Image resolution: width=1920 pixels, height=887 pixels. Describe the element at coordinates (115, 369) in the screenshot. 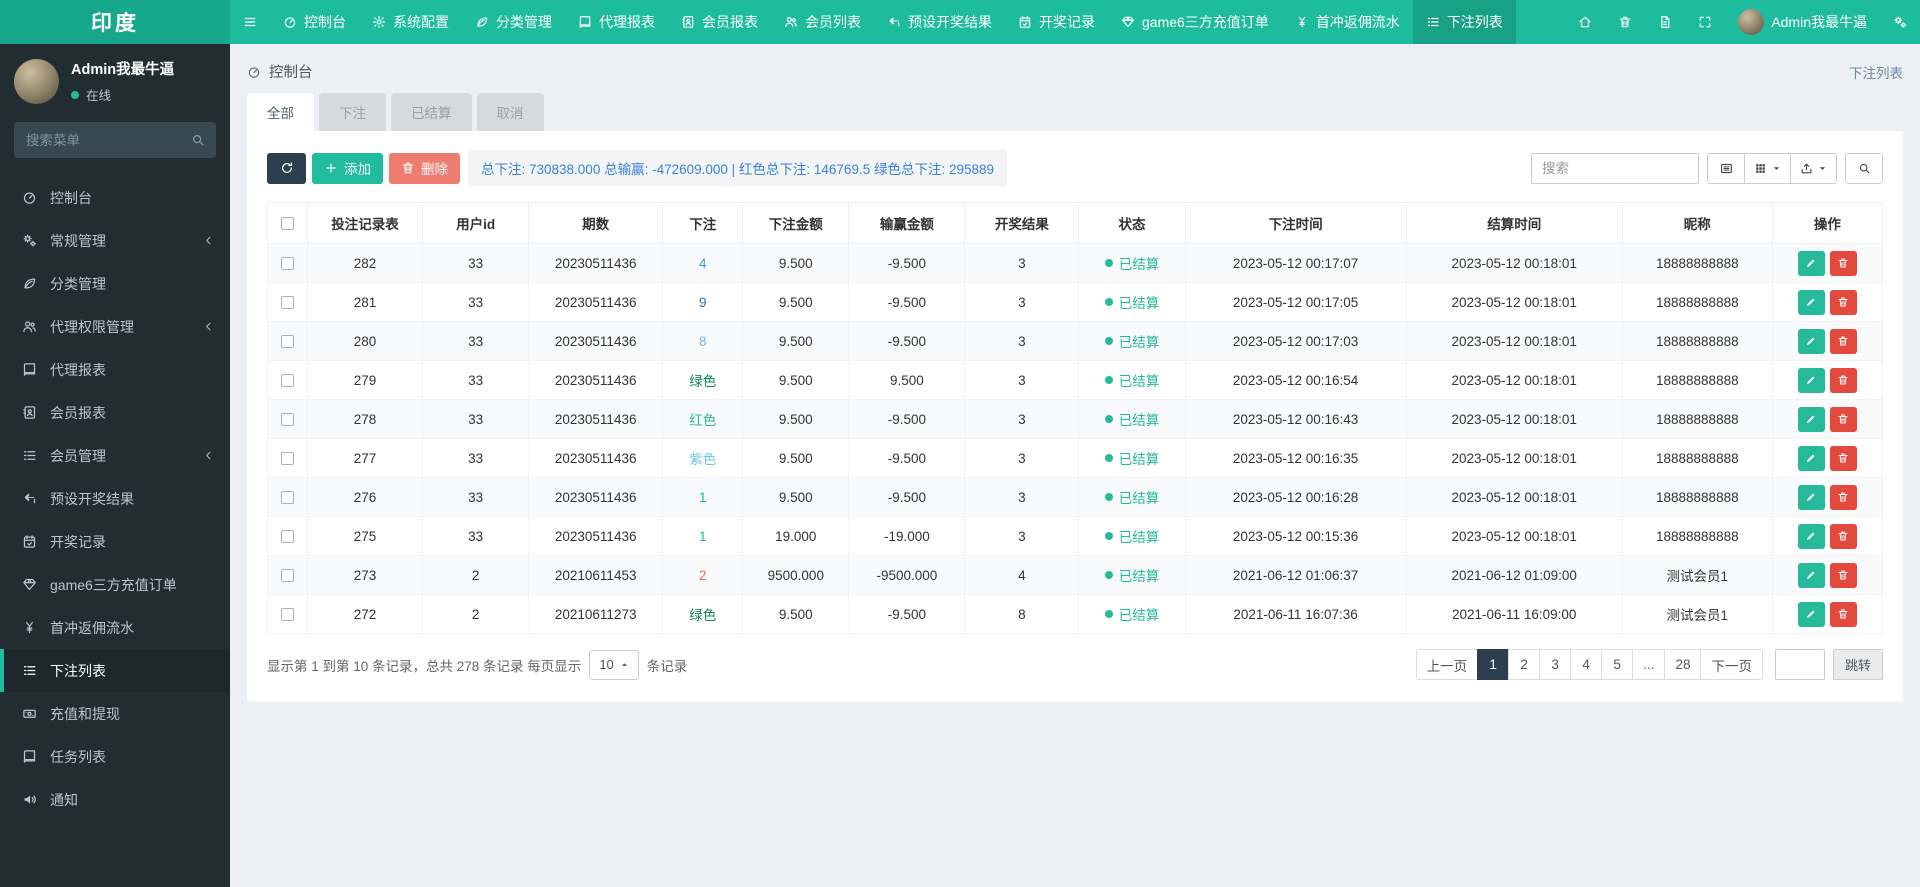

I see `sidebar-item-4: 代理报表` at that location.